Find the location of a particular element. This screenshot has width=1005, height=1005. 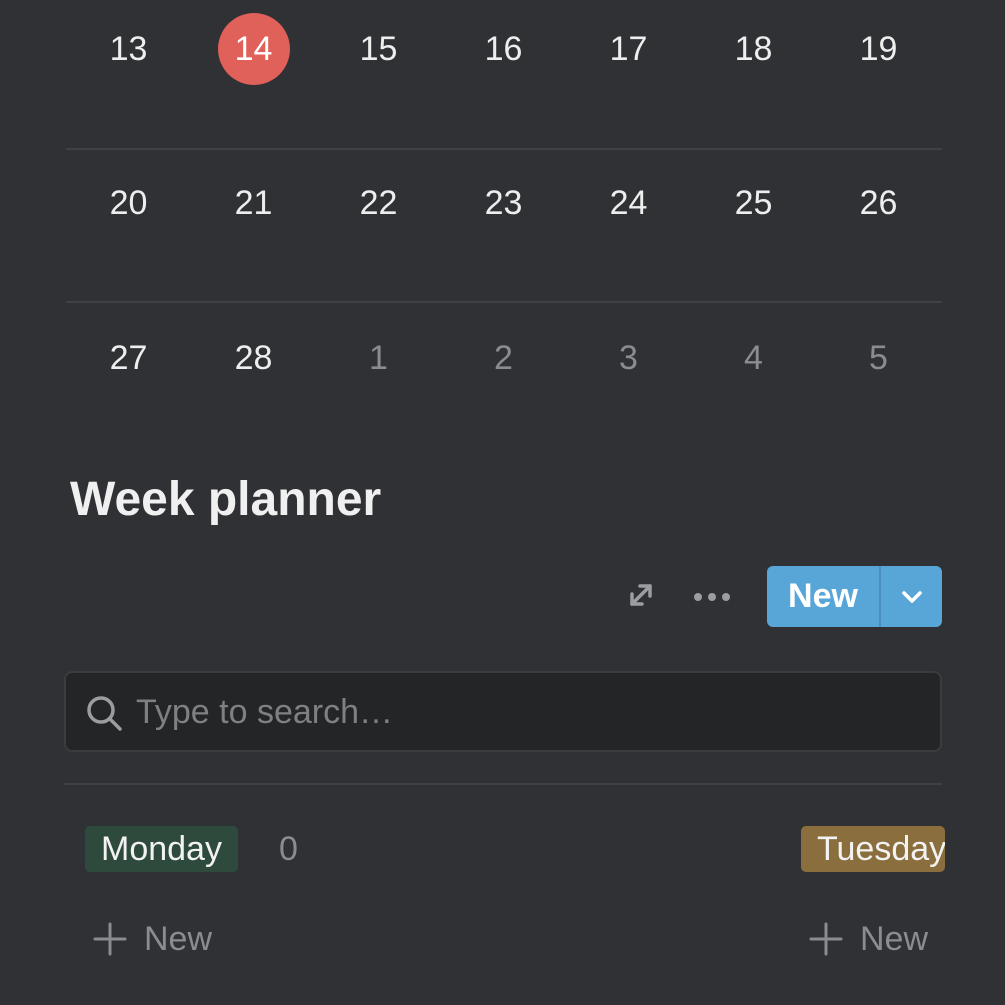

calendar-day: 23 is located at coordinates (503, 203).